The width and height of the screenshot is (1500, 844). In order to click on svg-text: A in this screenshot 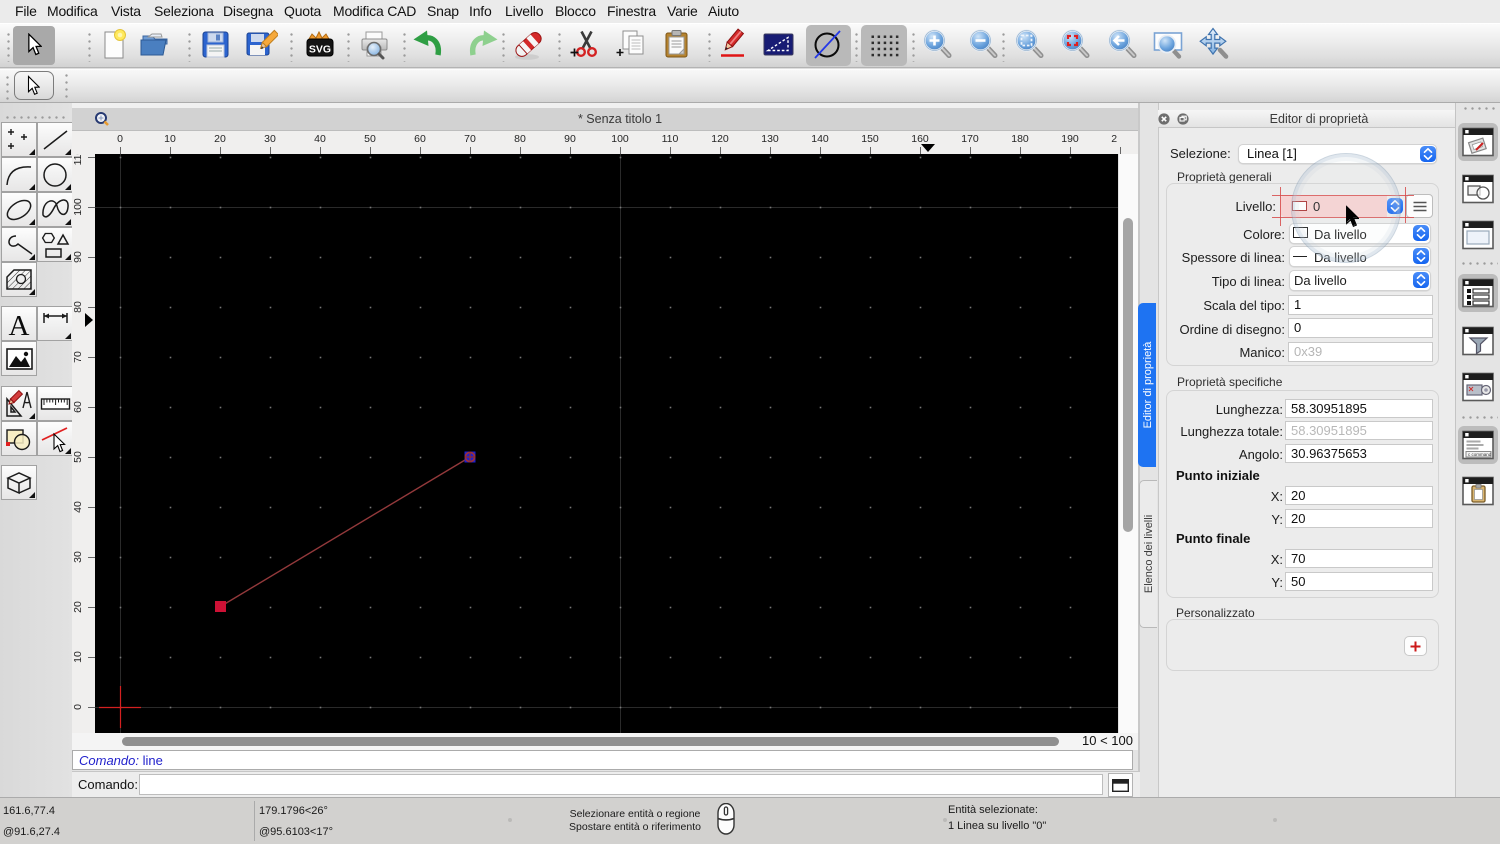, I will do `click(19, 325)`.